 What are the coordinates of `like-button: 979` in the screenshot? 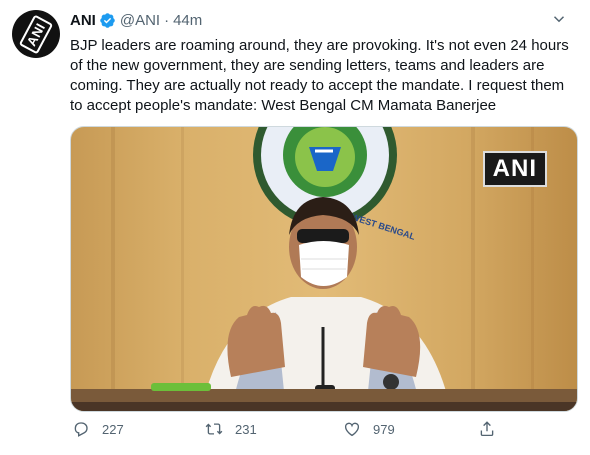 It's located at (369, 429).